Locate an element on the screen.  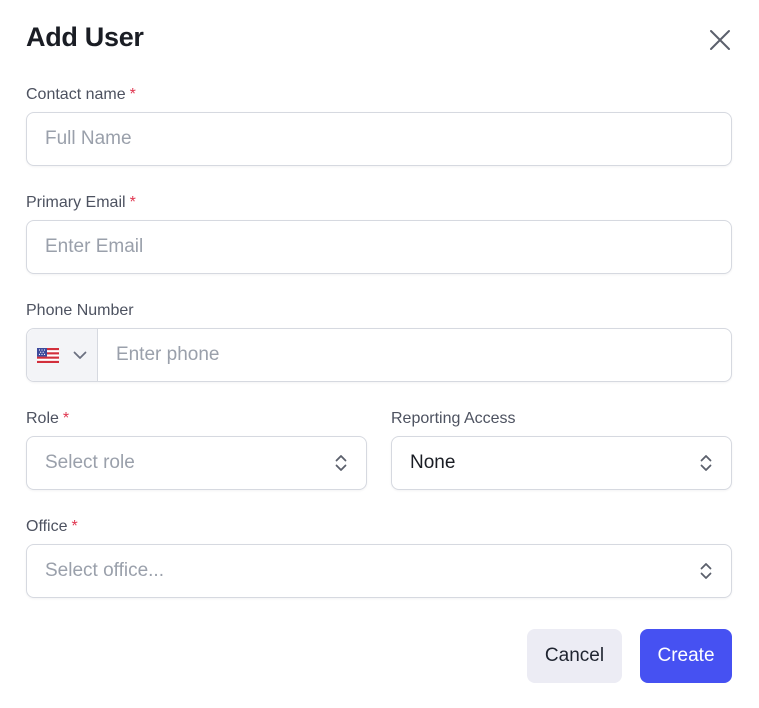
phone-number-field is located at coordinates (379, 355).